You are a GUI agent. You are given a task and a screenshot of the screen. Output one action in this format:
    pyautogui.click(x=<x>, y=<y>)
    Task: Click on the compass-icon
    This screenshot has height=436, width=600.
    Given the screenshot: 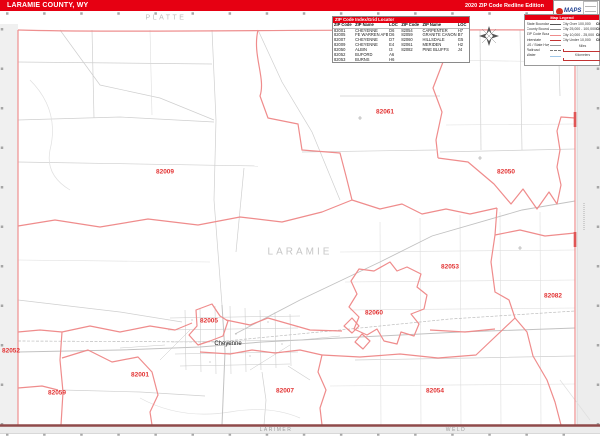 What is the action you would take?
    pyautogui.click(x=489, y=36)
    